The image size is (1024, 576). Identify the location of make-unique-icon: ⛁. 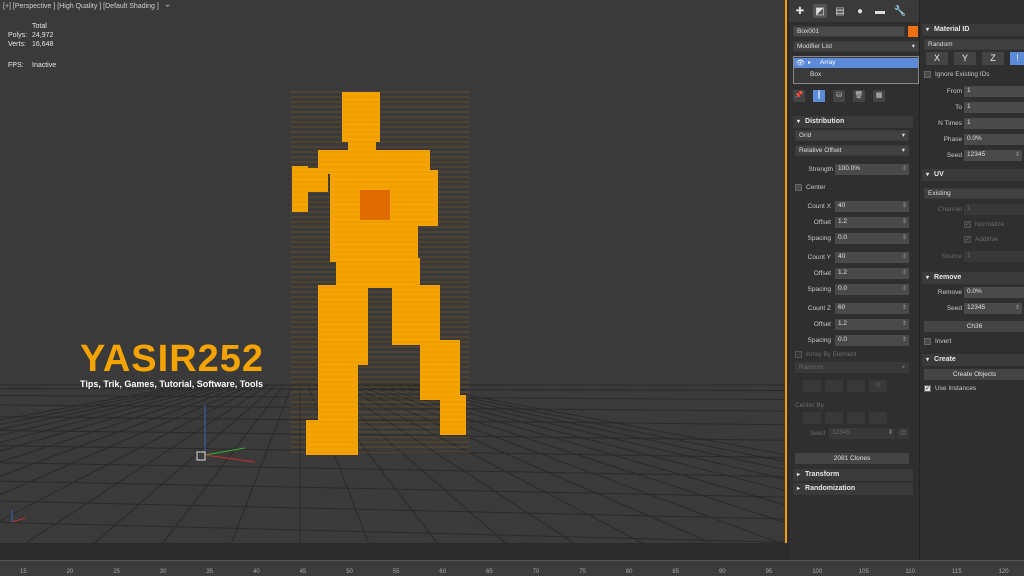
(839, 96).